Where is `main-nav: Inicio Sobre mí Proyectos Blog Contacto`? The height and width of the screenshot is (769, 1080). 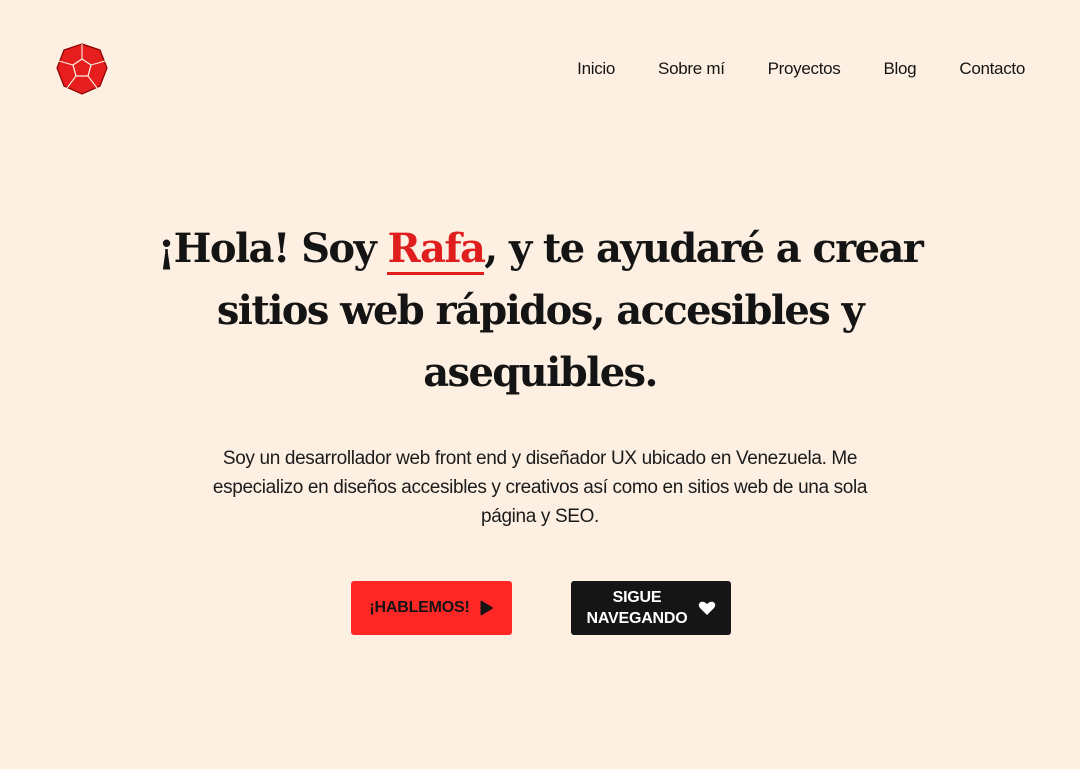
main-nav: Inicio Sobre mí Proyectos Blog Contacto is located at coordinates (801, 69).